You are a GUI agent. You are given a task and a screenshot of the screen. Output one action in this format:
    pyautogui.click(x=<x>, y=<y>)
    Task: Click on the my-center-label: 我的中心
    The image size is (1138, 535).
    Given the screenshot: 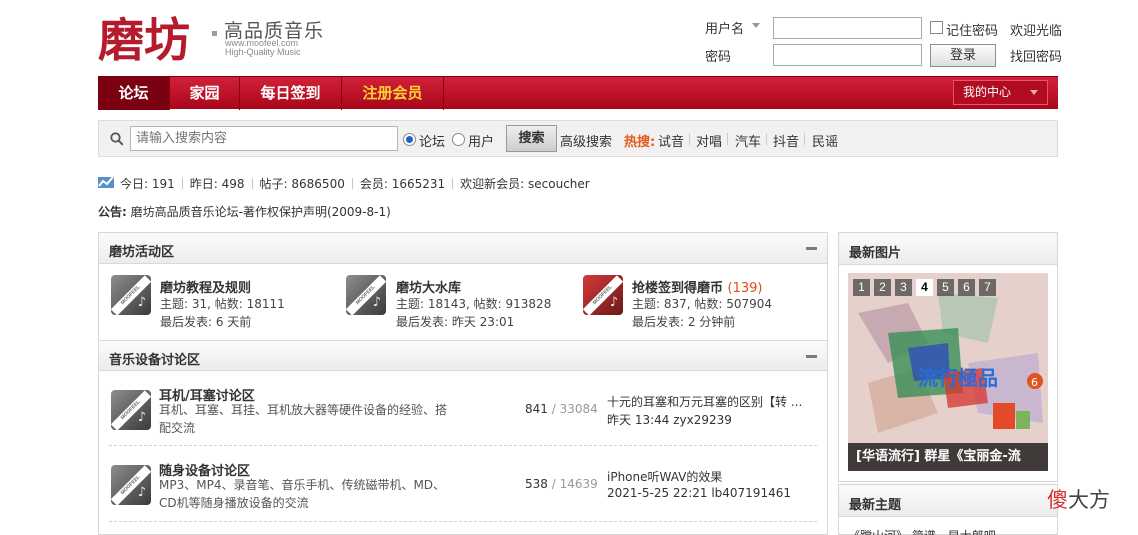 What is the action you would take?
    pyautogui.click(x=987, y=92)
    